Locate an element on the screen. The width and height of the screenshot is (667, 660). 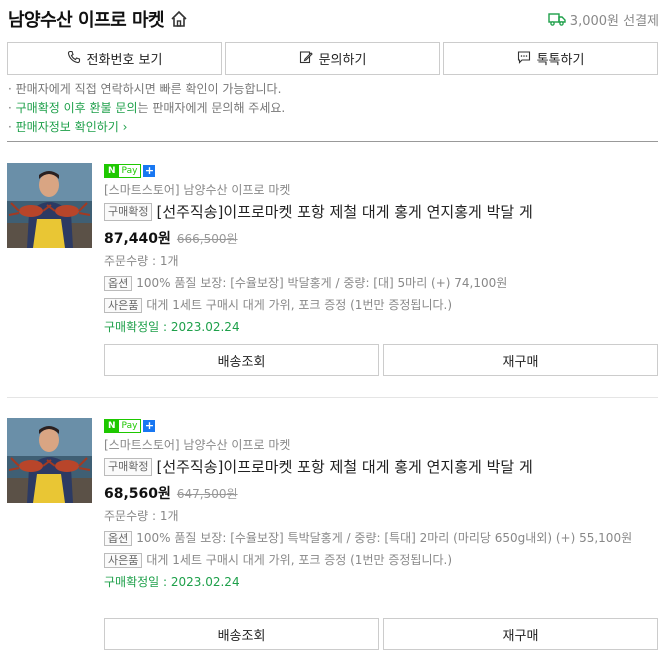
chat-icon is located at coordinates (524, 59).